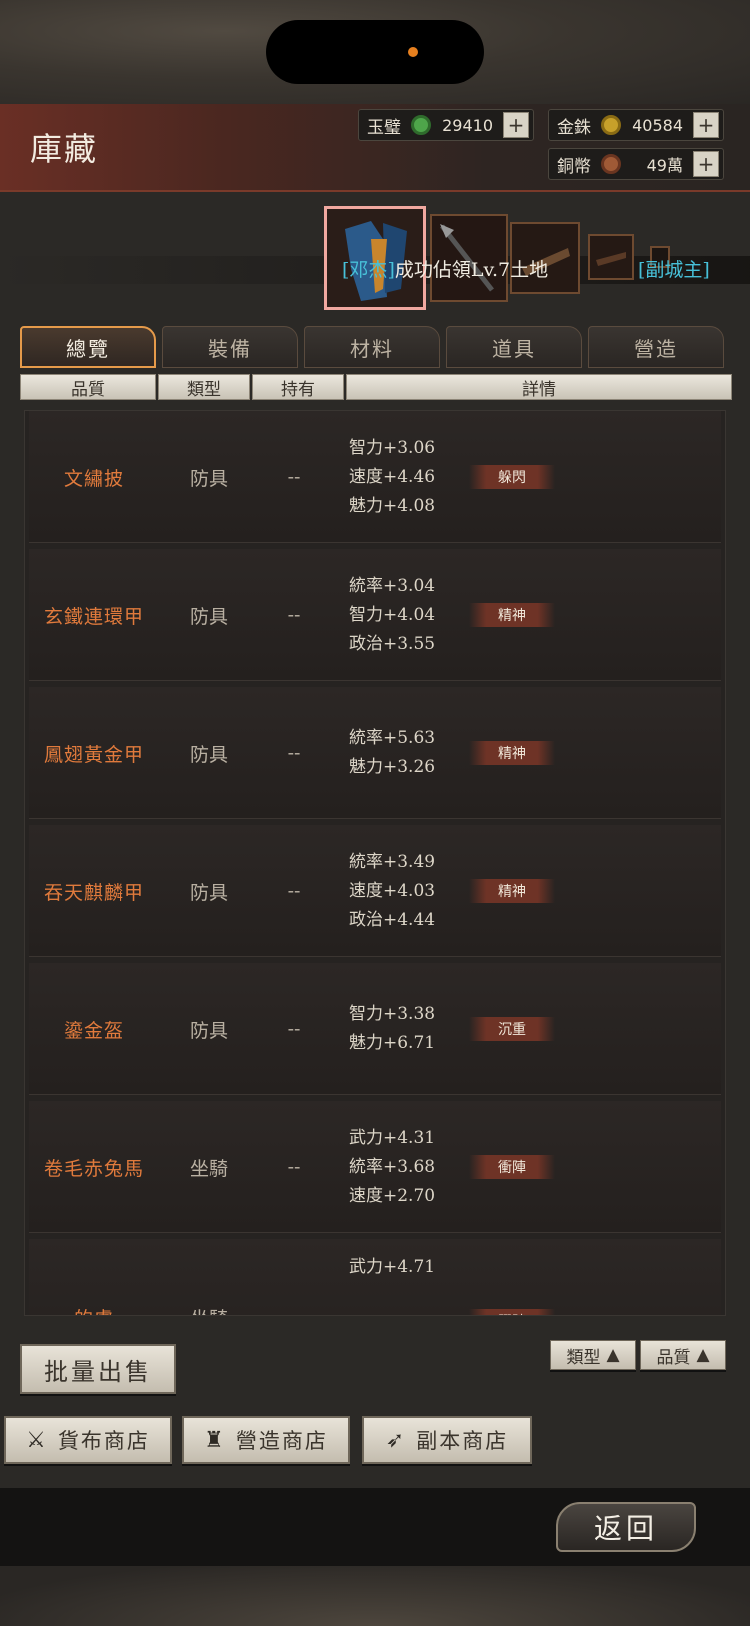  Describe the element at coordinates (372, 347) in the screenshot. I see `tab-materials: 材料` at that location.